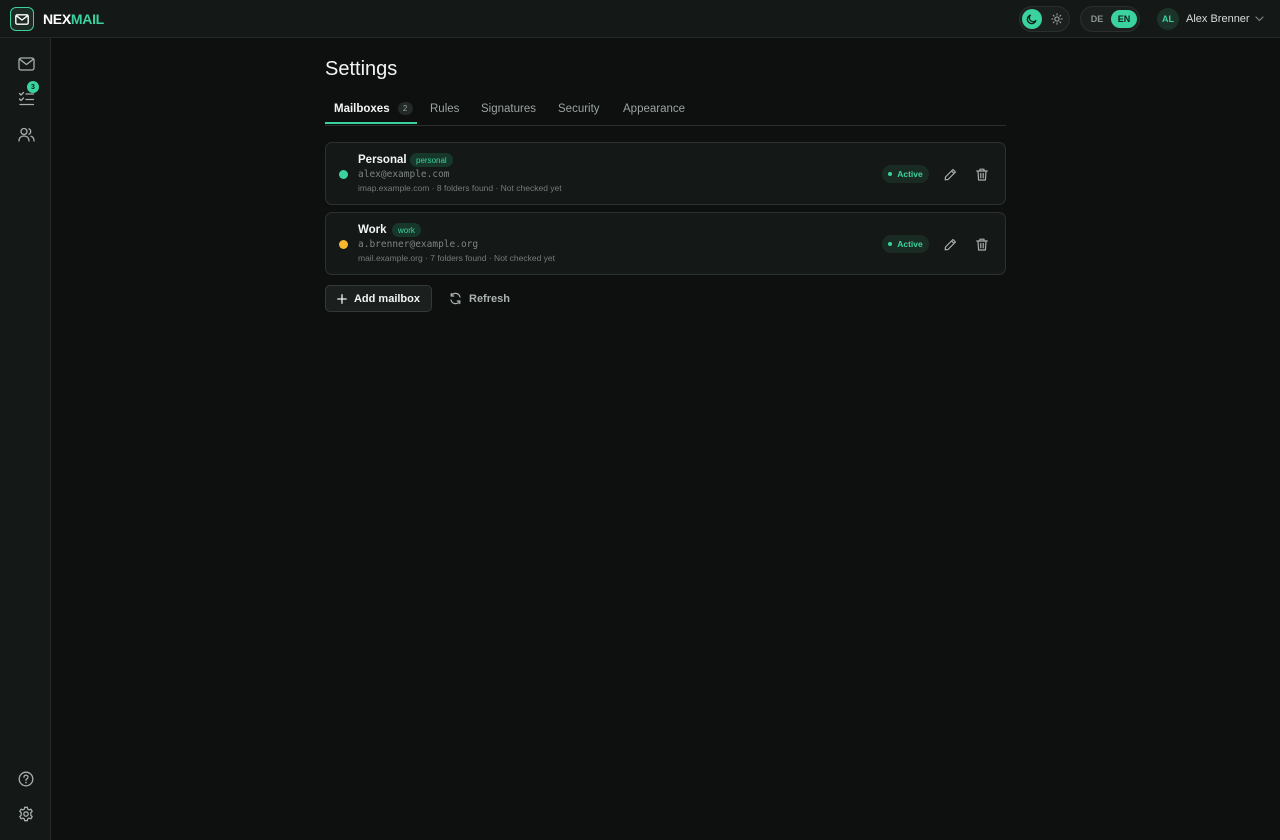 This screenshot has height=840, width=1280. I want to click on contacts-icon, so click(26, 134).